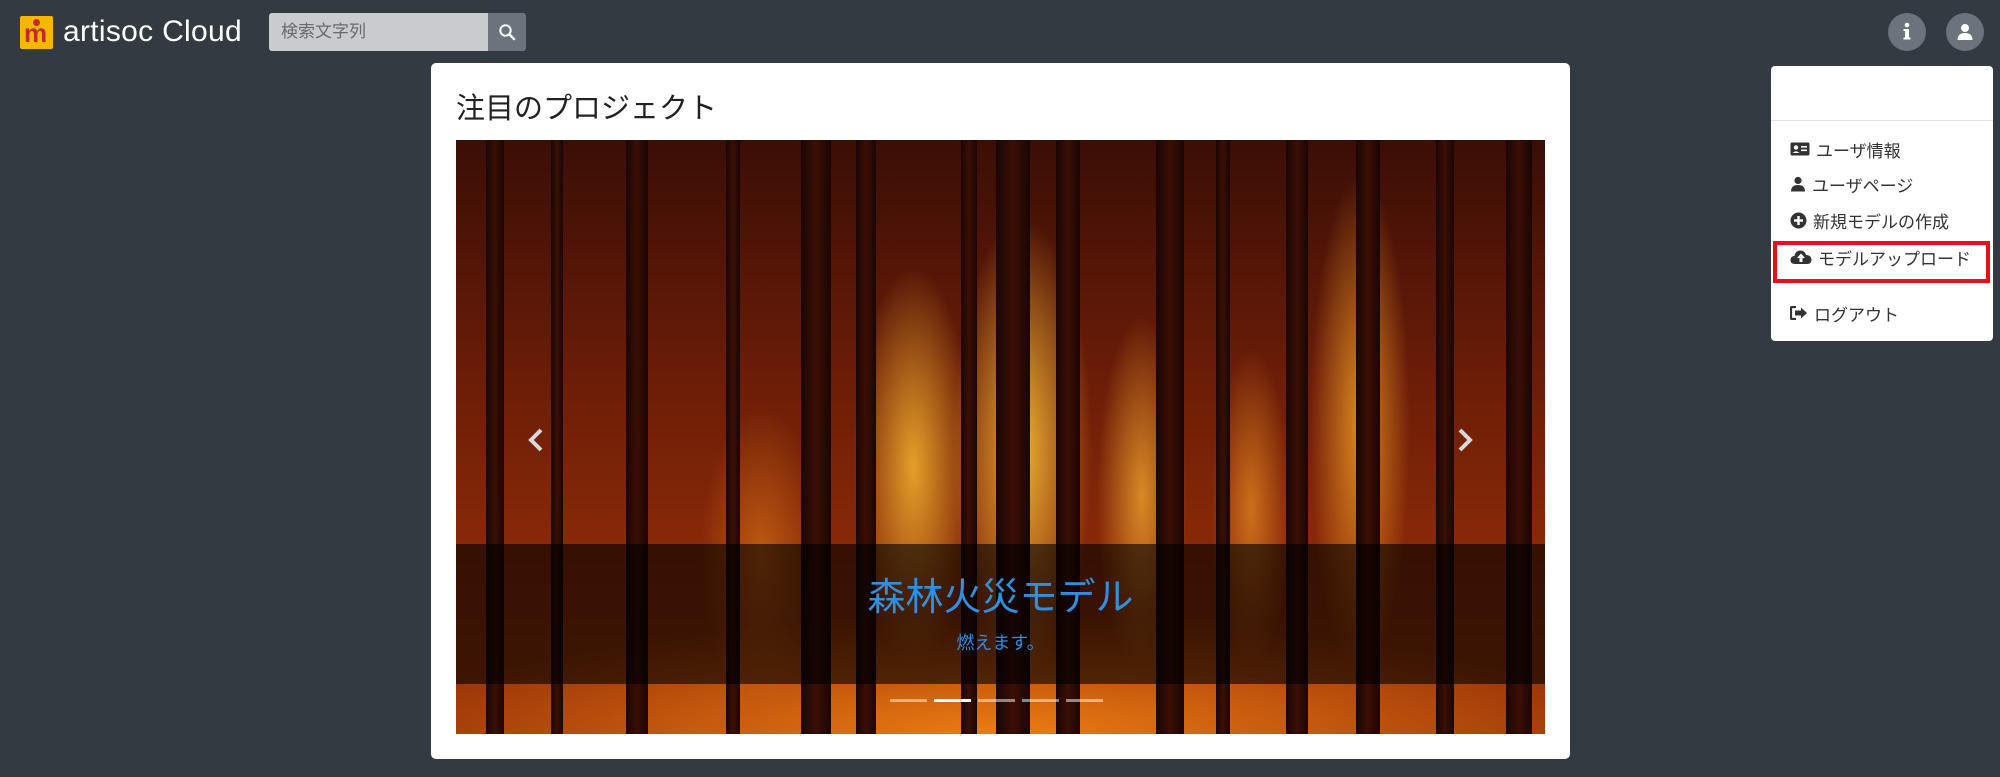 The width and height of the screenshot is (2000, 777). I want to click on slide-caption: 森林火災モデル 燃えます。, so click(1000, 614).